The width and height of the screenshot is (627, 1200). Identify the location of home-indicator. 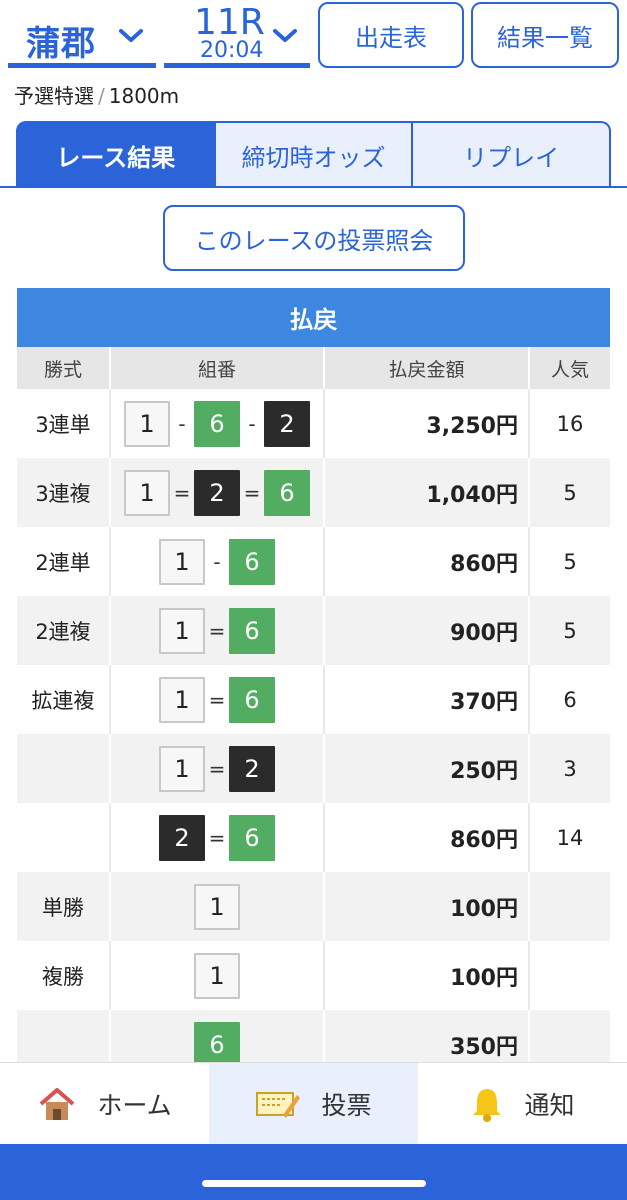
(314, 1183).